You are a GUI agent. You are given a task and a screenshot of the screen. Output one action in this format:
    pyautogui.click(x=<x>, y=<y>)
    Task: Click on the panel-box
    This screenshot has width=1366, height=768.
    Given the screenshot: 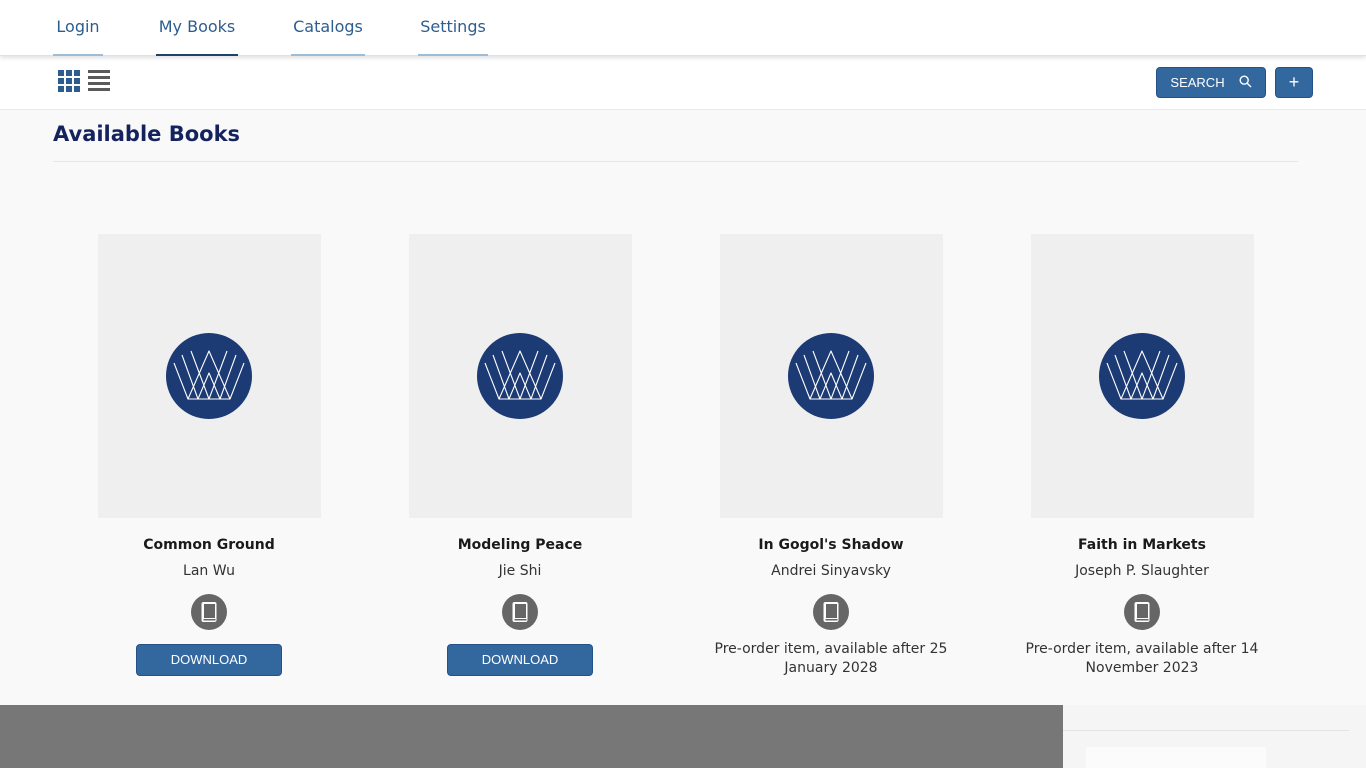 What is the action you would take?
    pyautogui.click(x=1176, y=757)
    